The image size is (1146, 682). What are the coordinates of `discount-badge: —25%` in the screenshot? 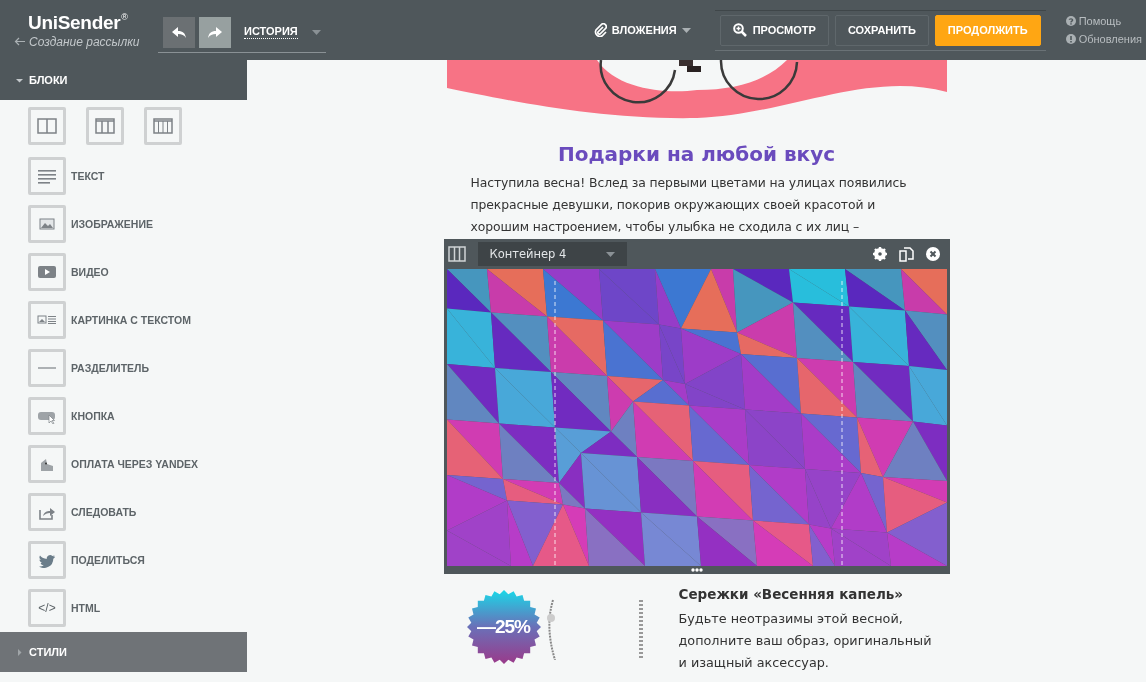 It's located at (503, 627).